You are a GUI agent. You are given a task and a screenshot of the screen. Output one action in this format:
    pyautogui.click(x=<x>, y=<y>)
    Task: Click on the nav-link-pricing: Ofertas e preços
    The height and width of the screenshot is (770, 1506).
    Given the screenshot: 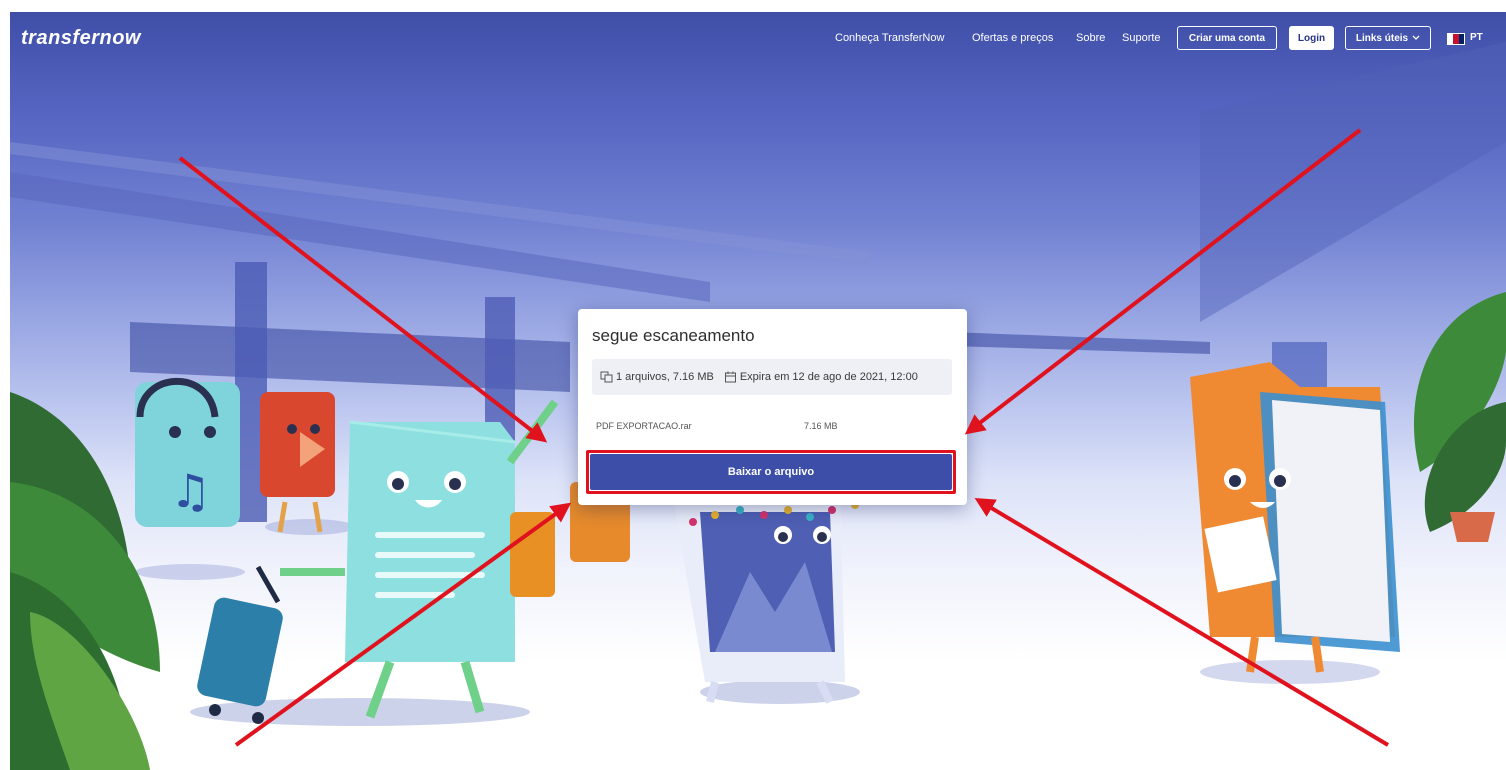 What is the action you would take?
    pyautogui.click(x=1012, y=38)
    